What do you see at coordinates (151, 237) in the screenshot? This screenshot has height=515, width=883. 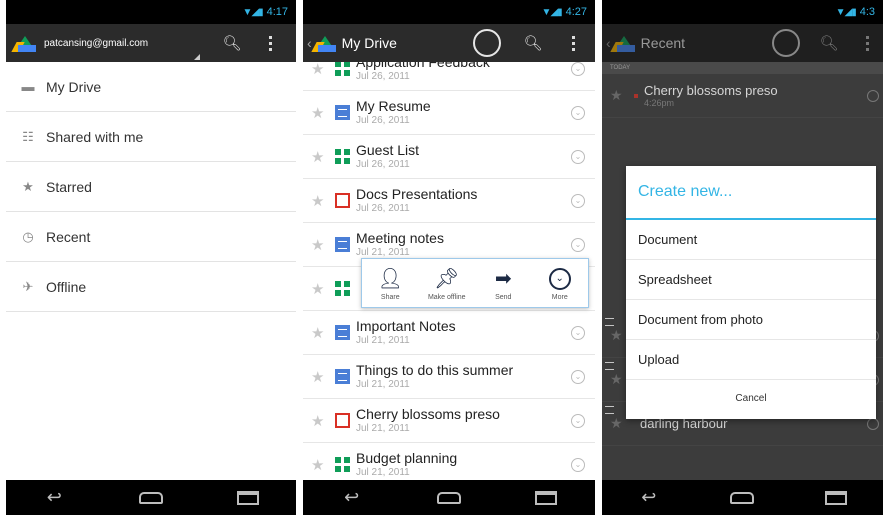 I see `nav-item-recent: ◷ Recent` at bounding box center [151, 237].